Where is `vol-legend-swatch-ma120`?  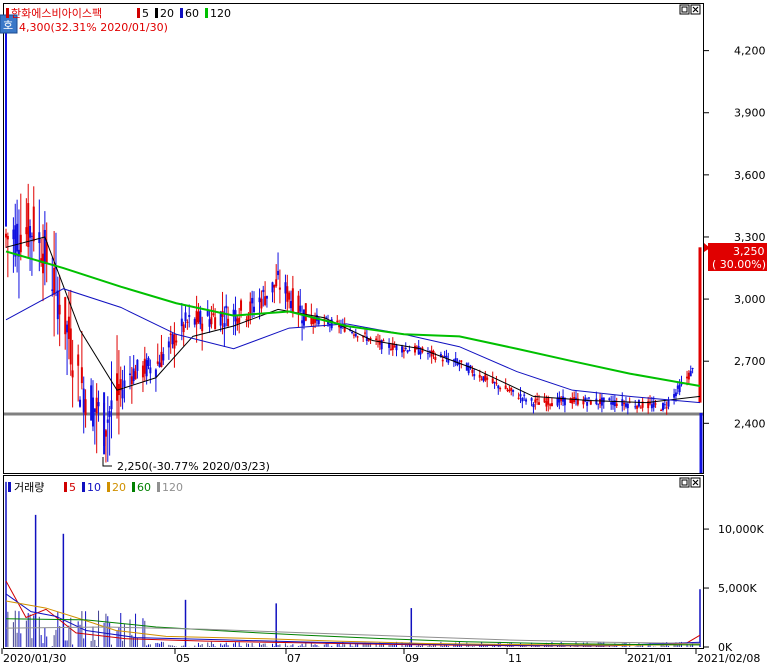
vol-legend-swatch-ma120 is located at coordinates (158, 487).